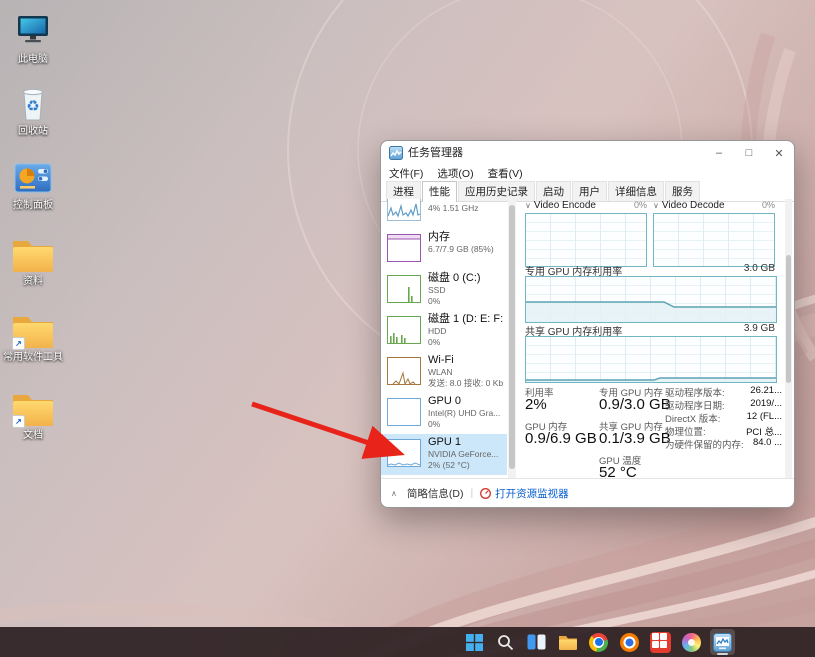  What do you see at coordinates (587, 173) in the screenshot?
I see `menu-bar: 文件(F) 选项(O) 查看(V)` at bounding box center [587, 173].